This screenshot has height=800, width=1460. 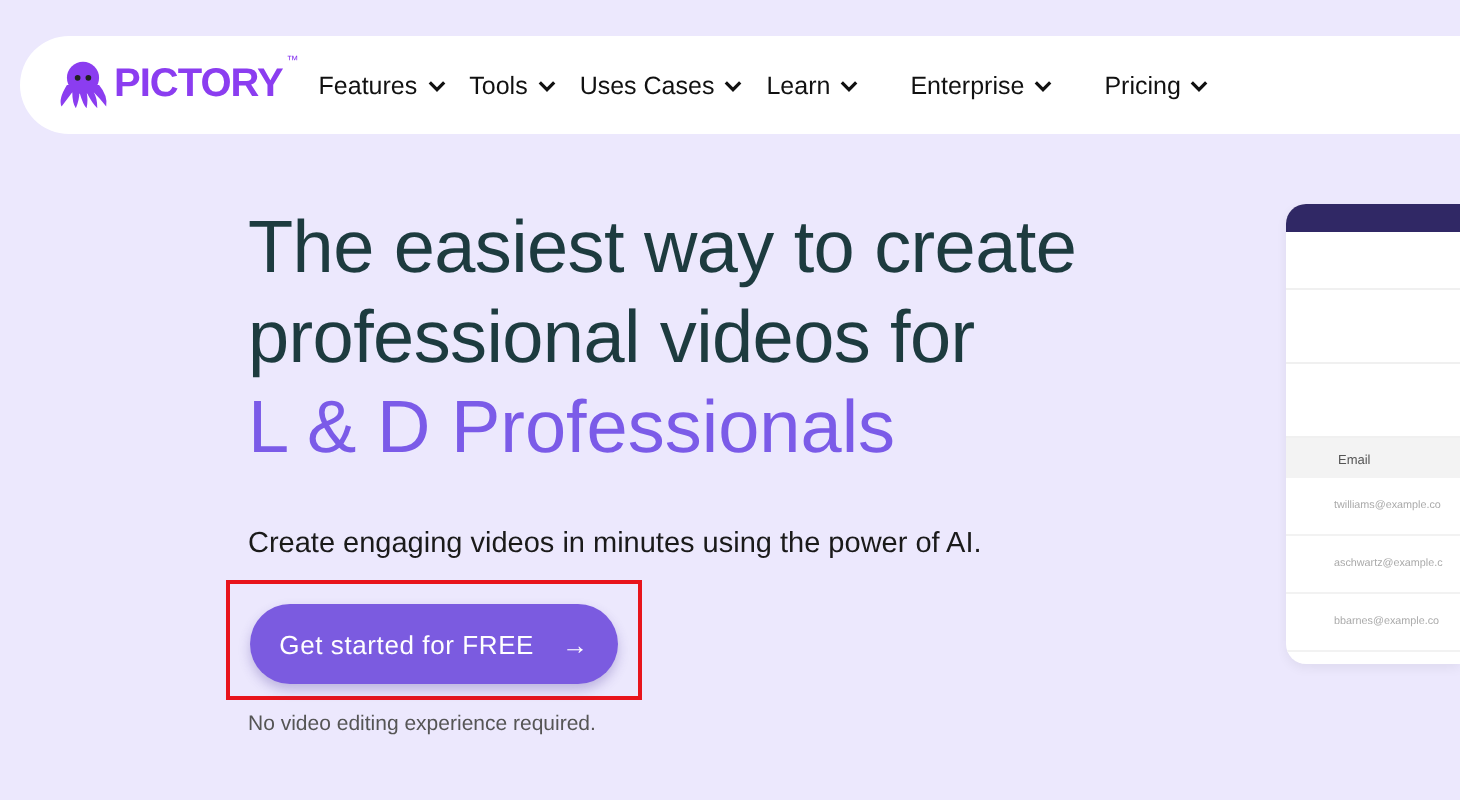 I want to click on nav-menu-item: Features, so click(x=382, y=85).